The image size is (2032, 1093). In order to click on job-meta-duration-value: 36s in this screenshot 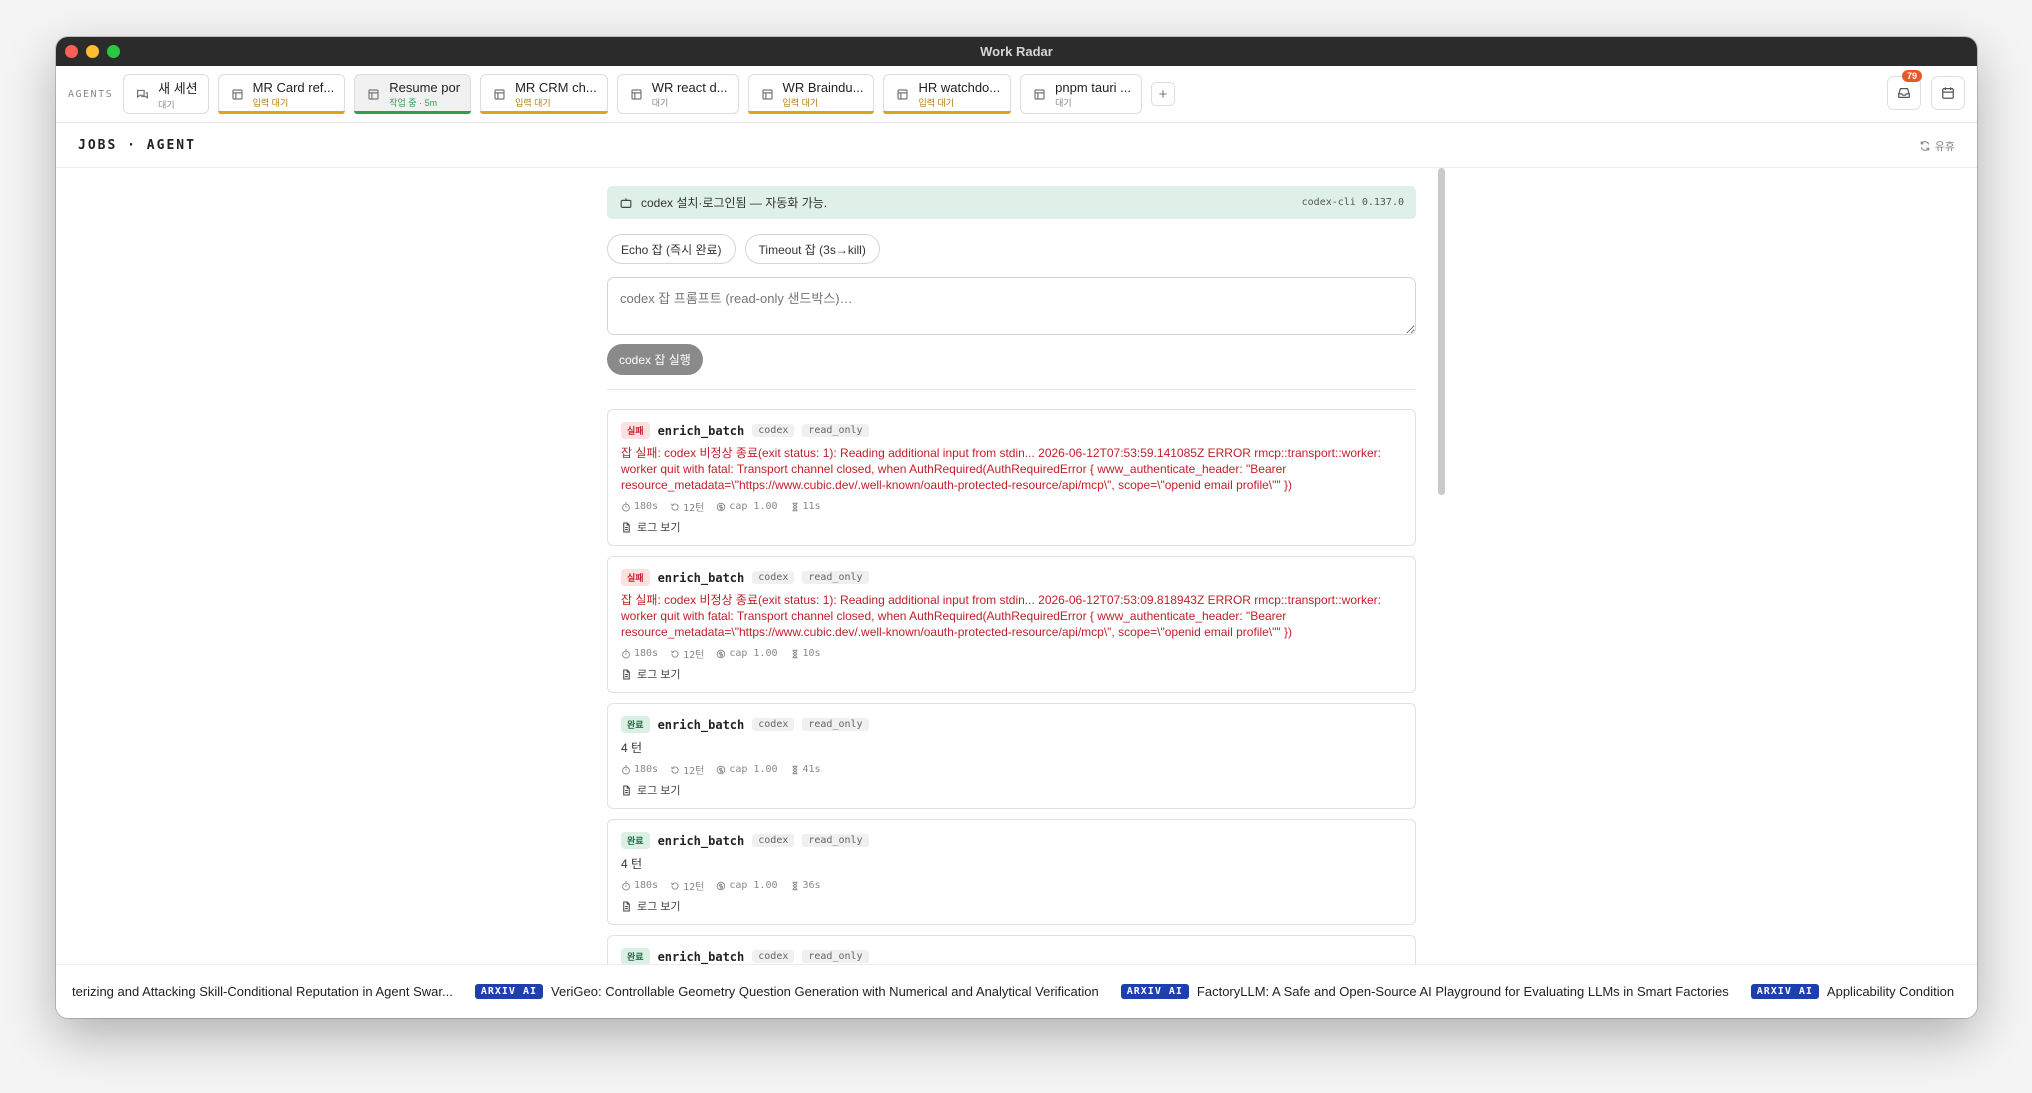, I will do `click(811, 885)`.